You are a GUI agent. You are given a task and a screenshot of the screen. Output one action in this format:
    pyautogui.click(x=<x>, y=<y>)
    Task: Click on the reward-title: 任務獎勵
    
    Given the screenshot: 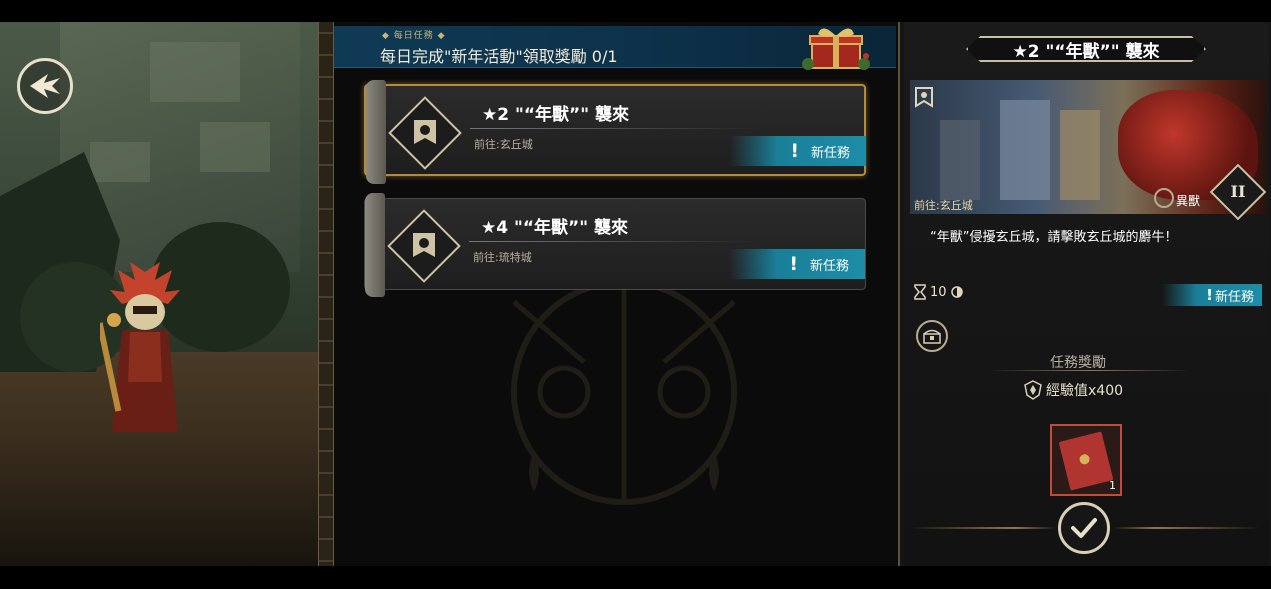 What is the action you would take?
    pyautogui.click(x=1078, y=363)
    